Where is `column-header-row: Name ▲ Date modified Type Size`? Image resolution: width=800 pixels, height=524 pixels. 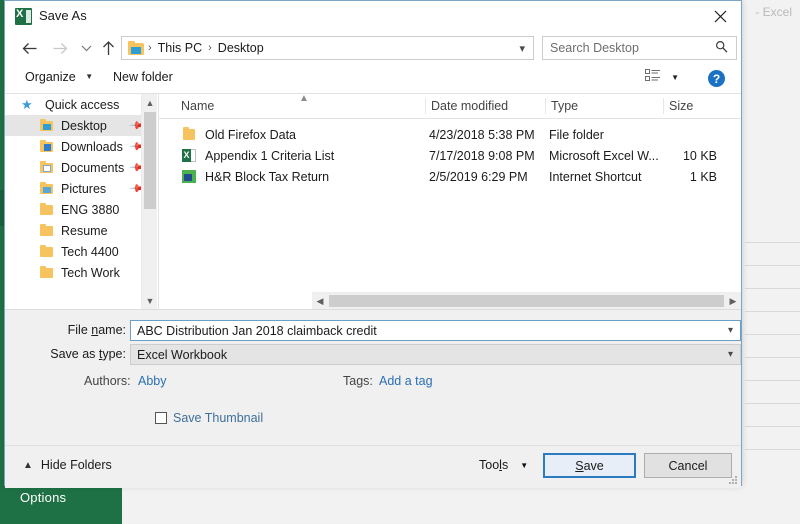
column-header-row: Name ▲ Date modified Type Size is located at coordinates (450, 106).